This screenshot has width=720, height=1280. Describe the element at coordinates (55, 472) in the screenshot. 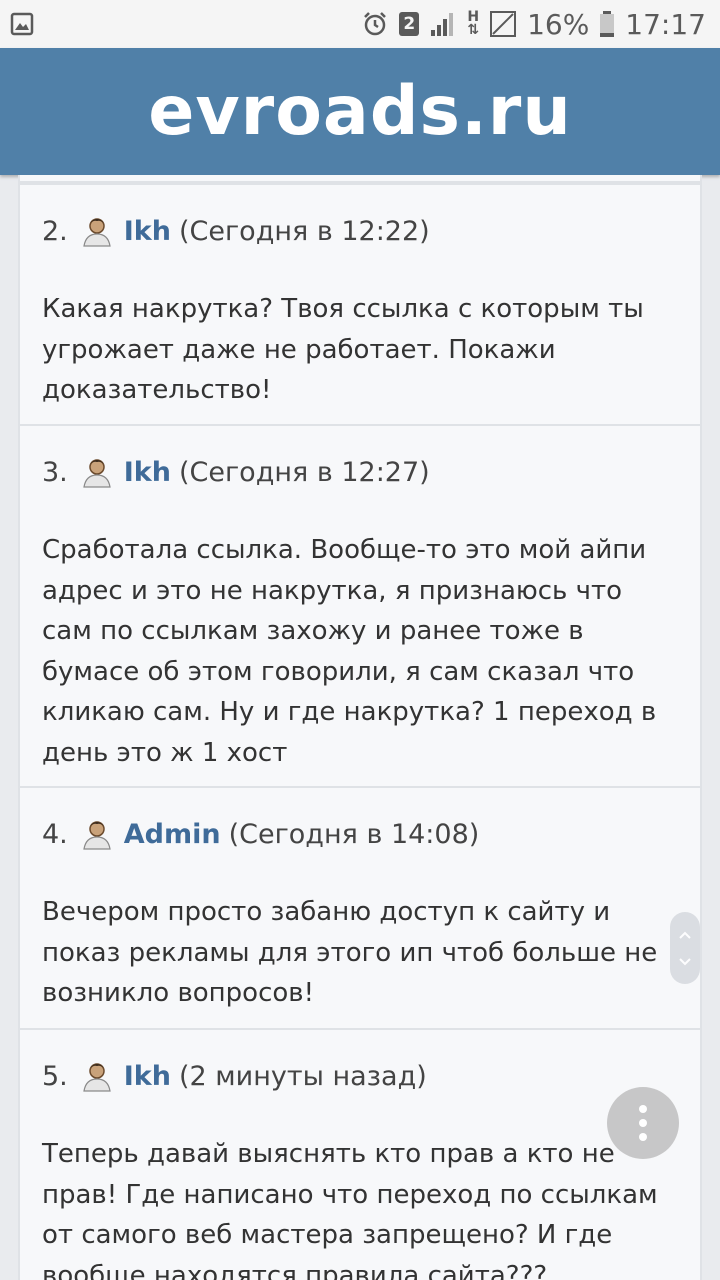

I see `comment-number: 3.` at that location.